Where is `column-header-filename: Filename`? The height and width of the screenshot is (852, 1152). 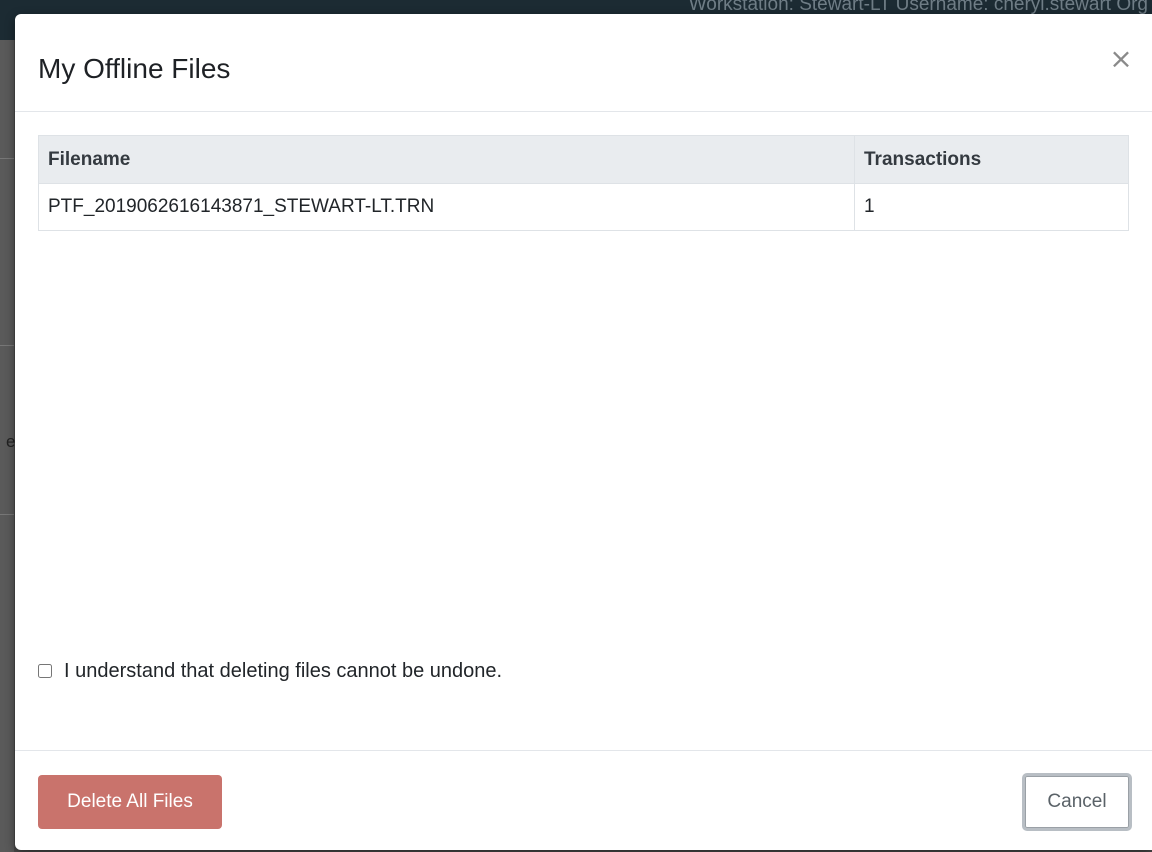
column-header-filename: Filename is located at coordinates (446, 159).